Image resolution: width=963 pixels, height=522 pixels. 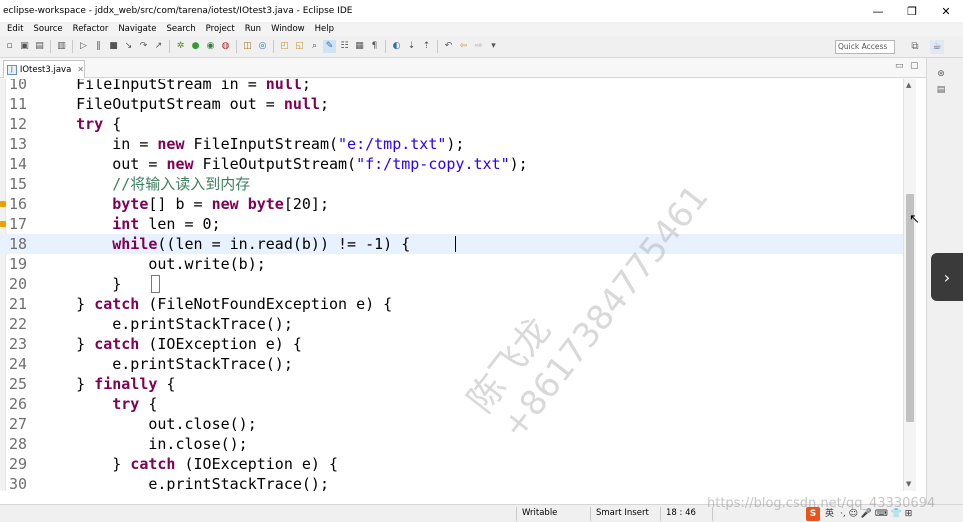 What do you see at coordinates (247, 46) in the screenshot?
I see `new-package-icon: ◫` at bounding box center [247, 46].